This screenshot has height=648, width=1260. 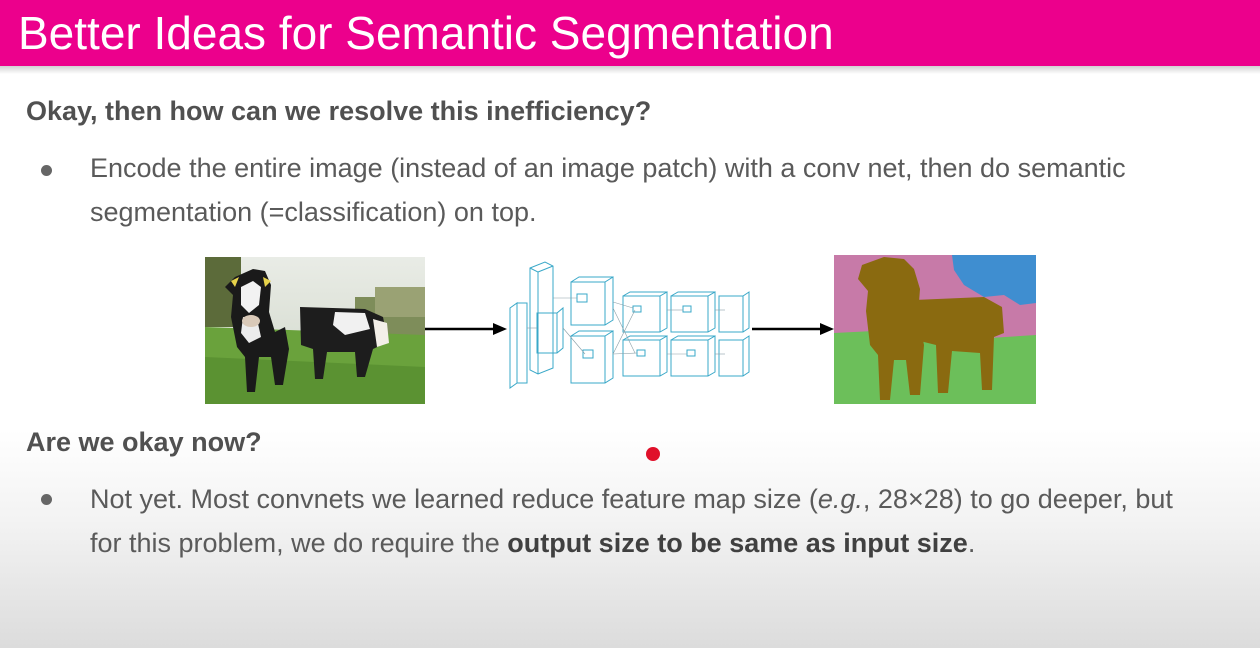 What do you see at coordinates (629, 325) in the screenshot?
I see `conv-net-diagram` at bounding box center [629, 325].